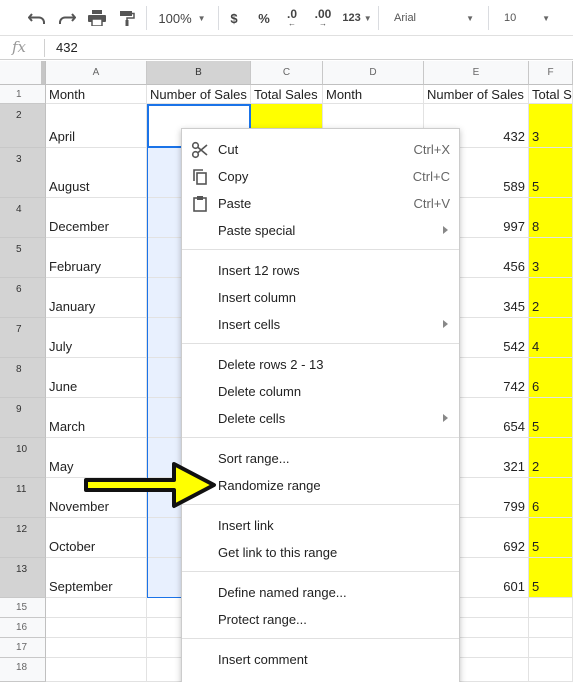 This screenshot has height=682, width=573. Describe the element at coordinates (246, 525) in the screenshot. I see `menu-item-label: Insert link` at that location.